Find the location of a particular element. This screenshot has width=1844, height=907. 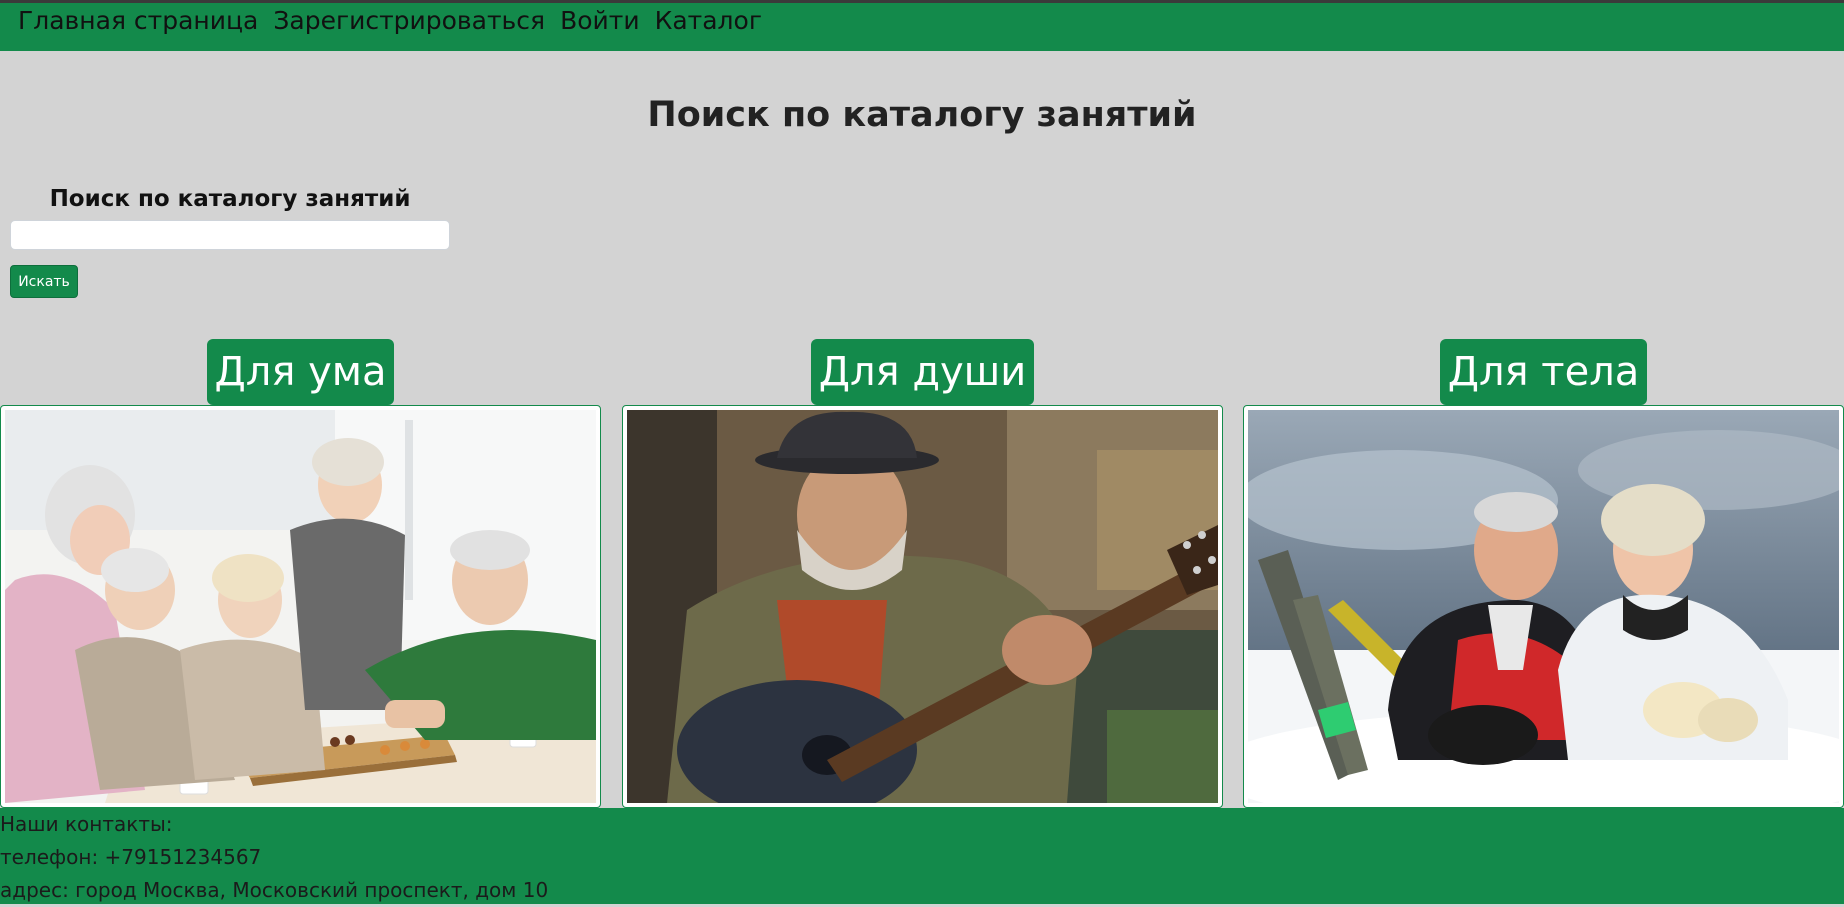

category-button-body: Для тела is located at coordinates (1543, 372).